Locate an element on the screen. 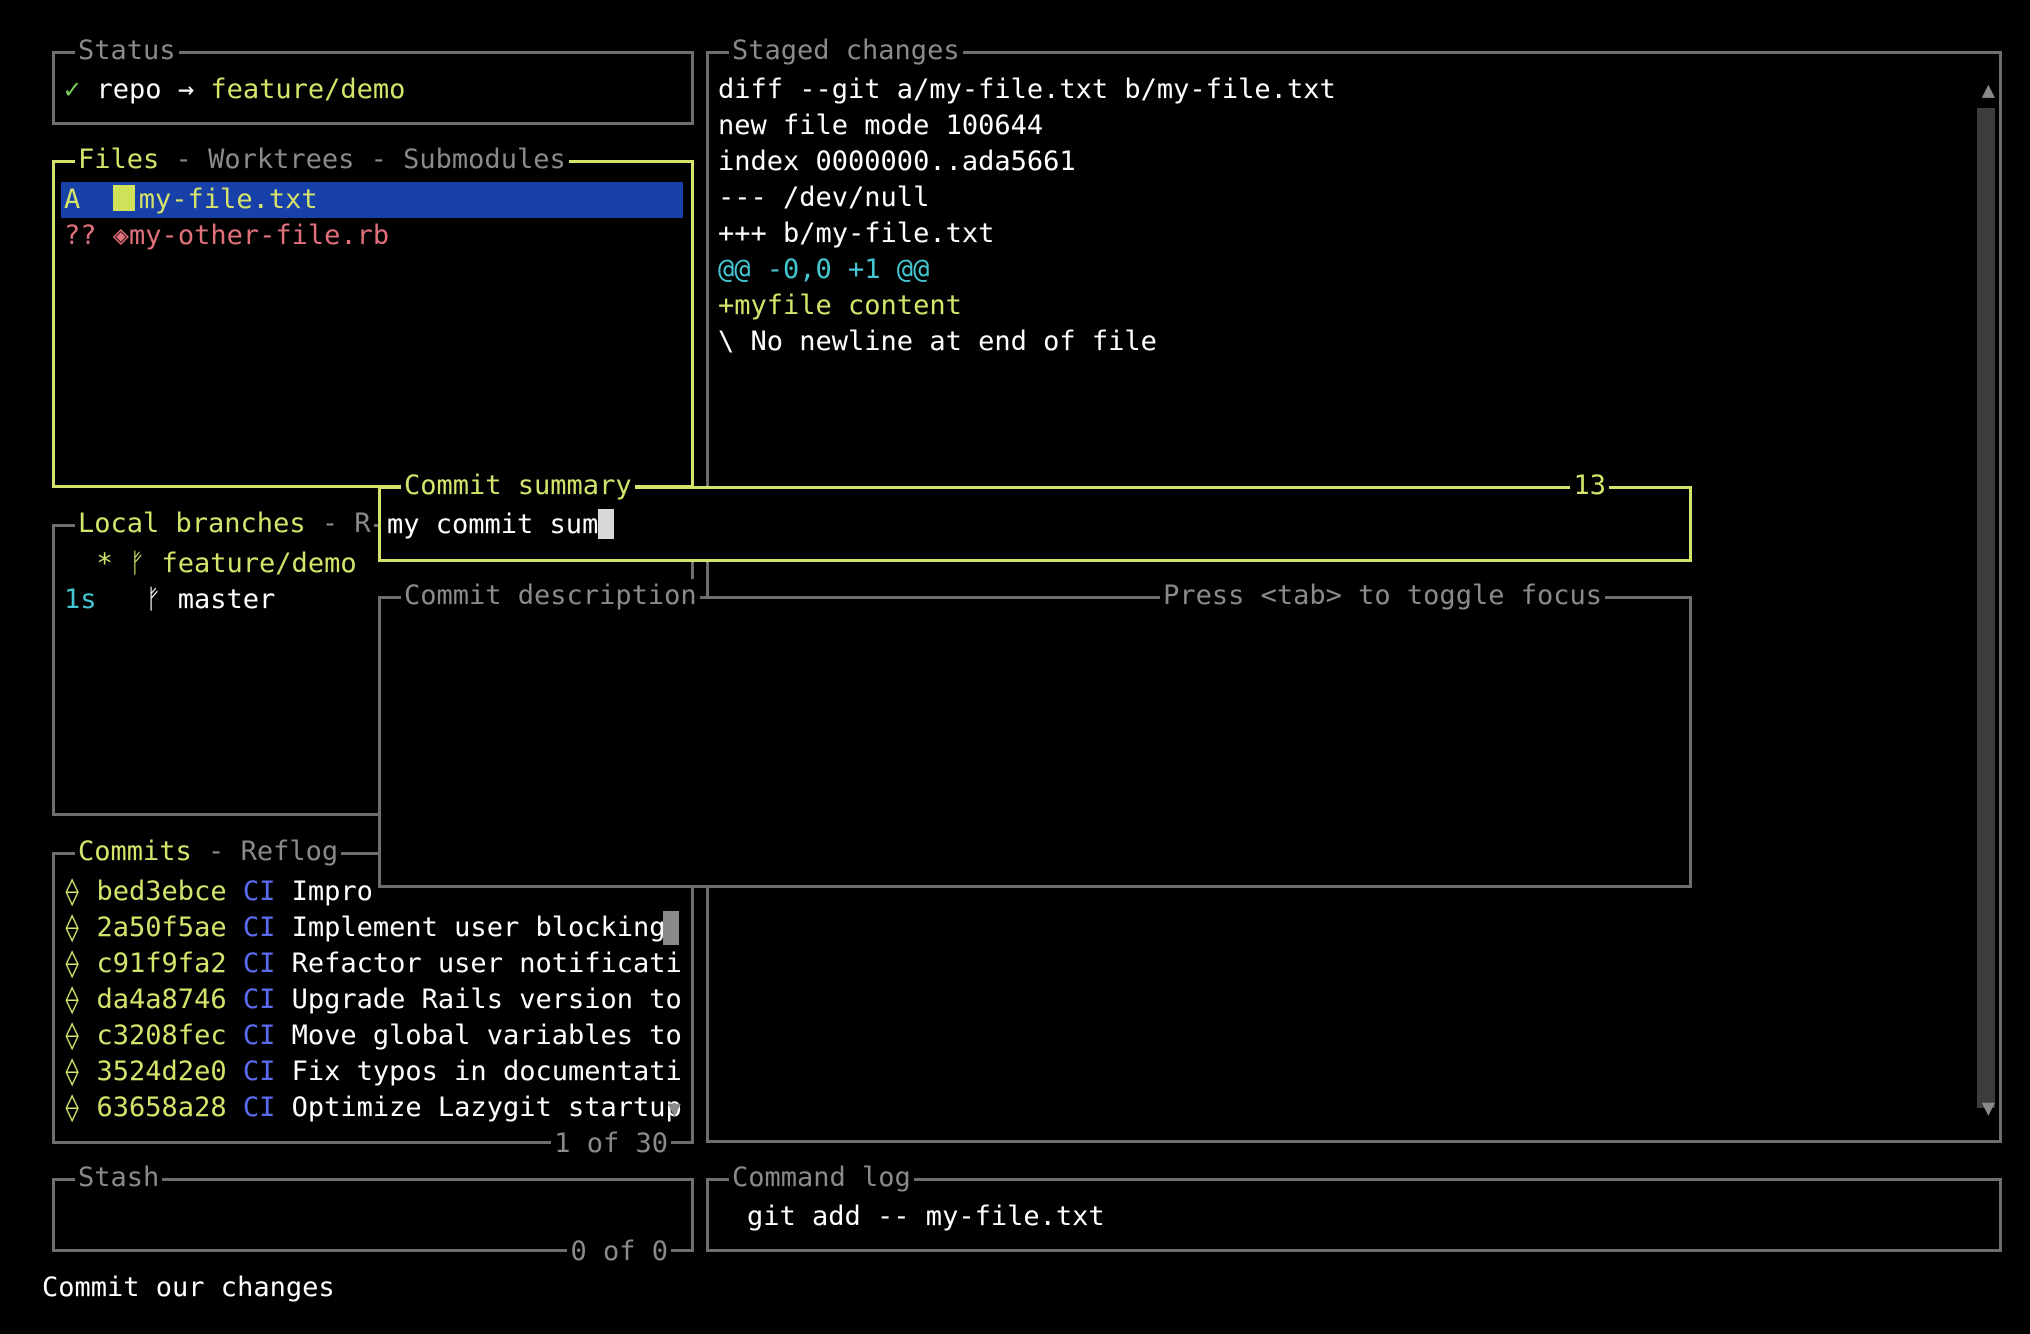 Image resolution: width=2030 pixels, height=1334 pixels. commit-row: ⟠ da4a8746 CI Upgrade Rails version to is located at coordinates (373, 1000).